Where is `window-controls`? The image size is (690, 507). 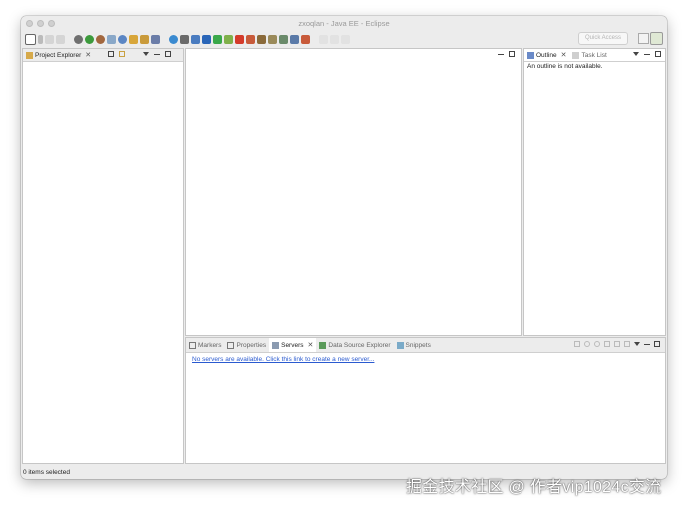 window-controls is located at coordinates (40, 23).